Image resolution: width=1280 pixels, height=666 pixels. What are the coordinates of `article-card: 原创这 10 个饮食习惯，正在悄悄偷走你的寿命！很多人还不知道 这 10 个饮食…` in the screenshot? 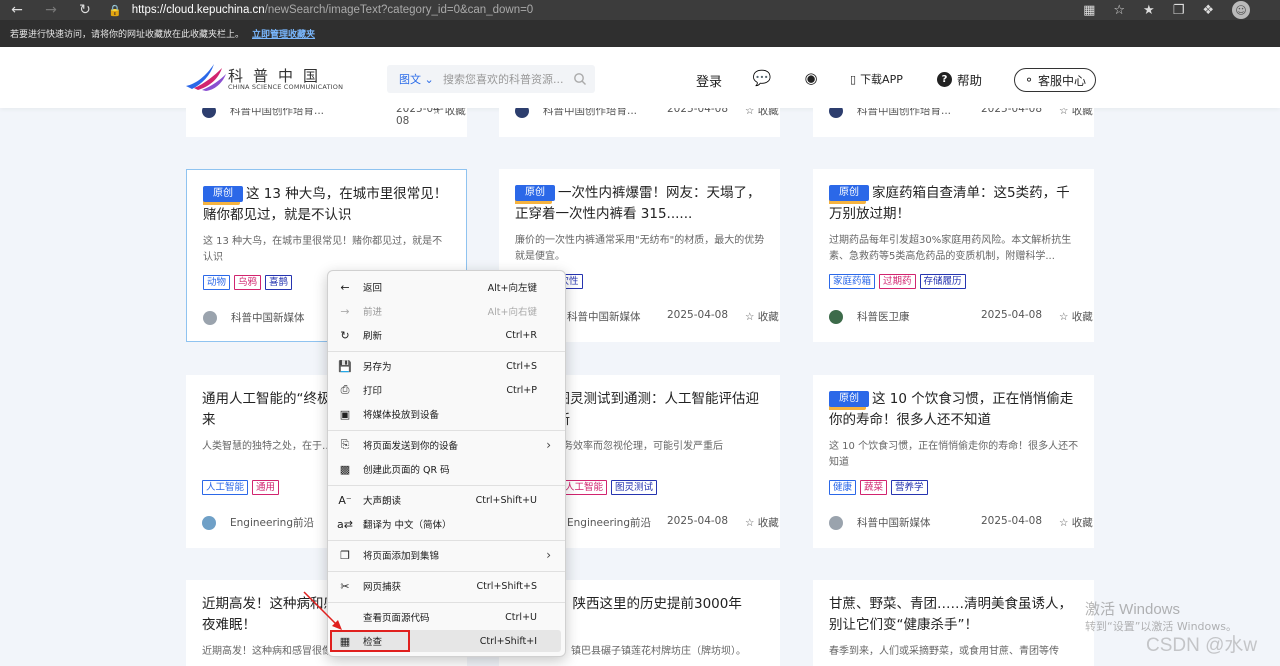 It's located at (953, 461).